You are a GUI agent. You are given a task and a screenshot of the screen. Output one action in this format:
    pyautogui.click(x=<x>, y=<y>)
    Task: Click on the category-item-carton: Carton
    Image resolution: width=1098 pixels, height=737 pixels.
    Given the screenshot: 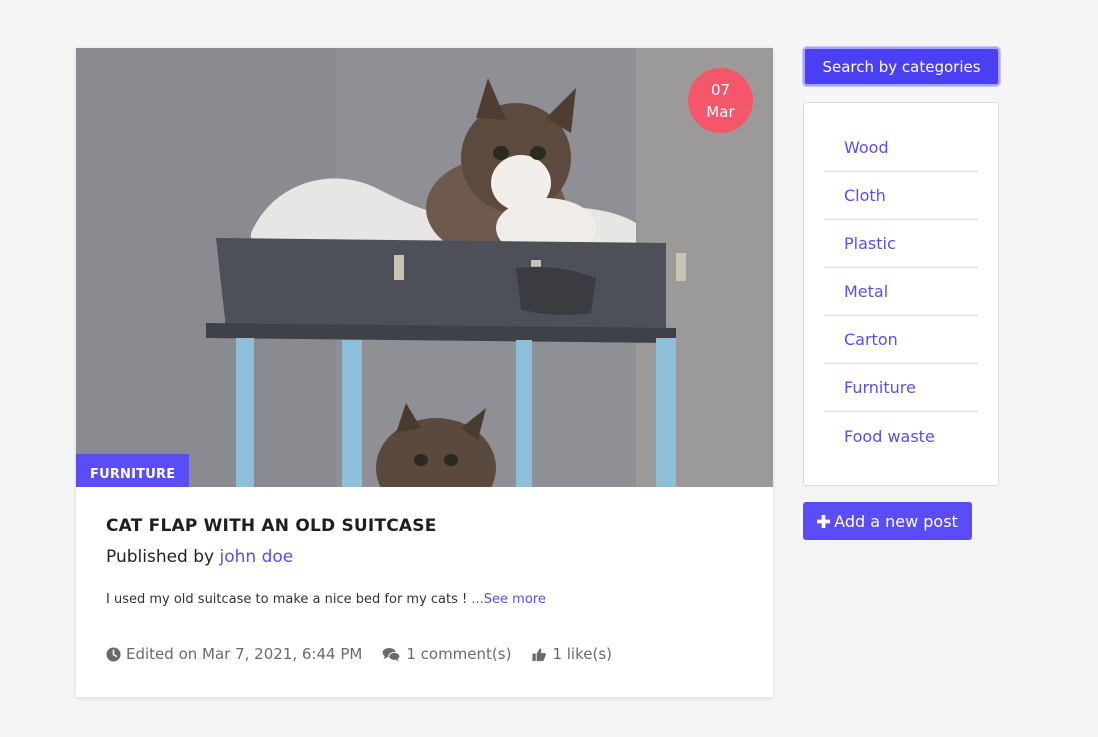 What is the action you would take?
    pyautogui.click(x=901, y=340)
    